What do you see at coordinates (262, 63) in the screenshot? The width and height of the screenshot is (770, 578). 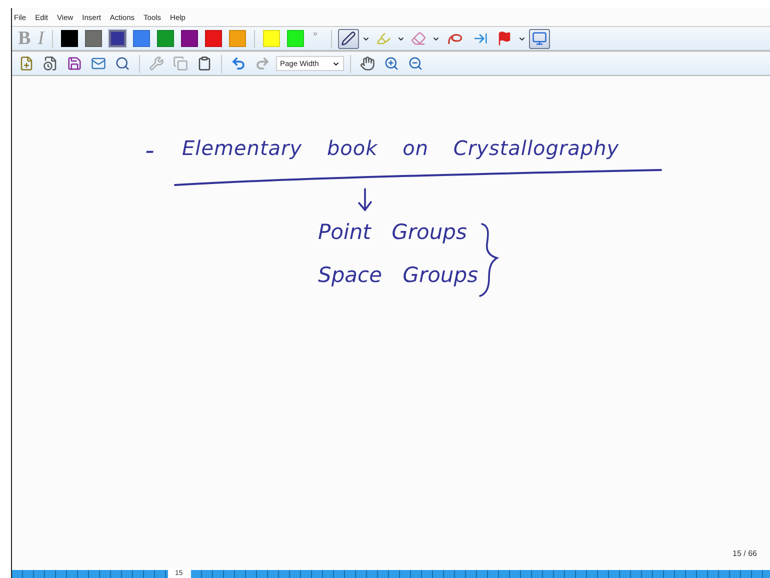 I see `redo-icon` at bounding box center [262, 63].